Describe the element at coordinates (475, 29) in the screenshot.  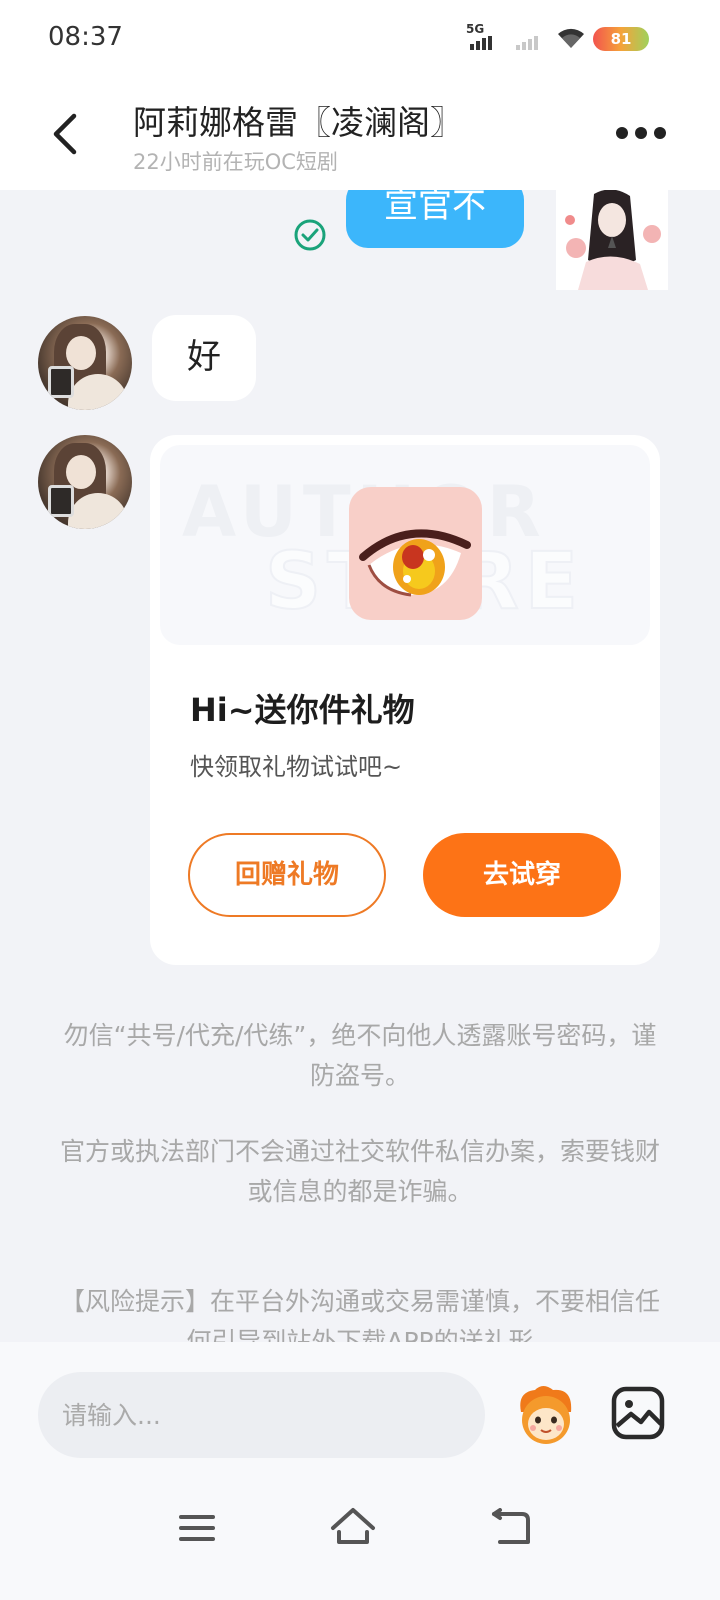
I see `network-type-label: 5G` at that location.